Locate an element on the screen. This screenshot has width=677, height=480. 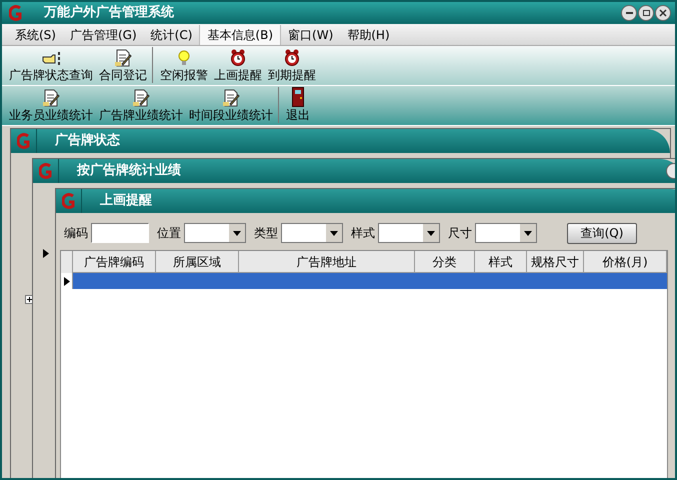
menu-item: 基本信息(B) is located at coordinates (240, 34).